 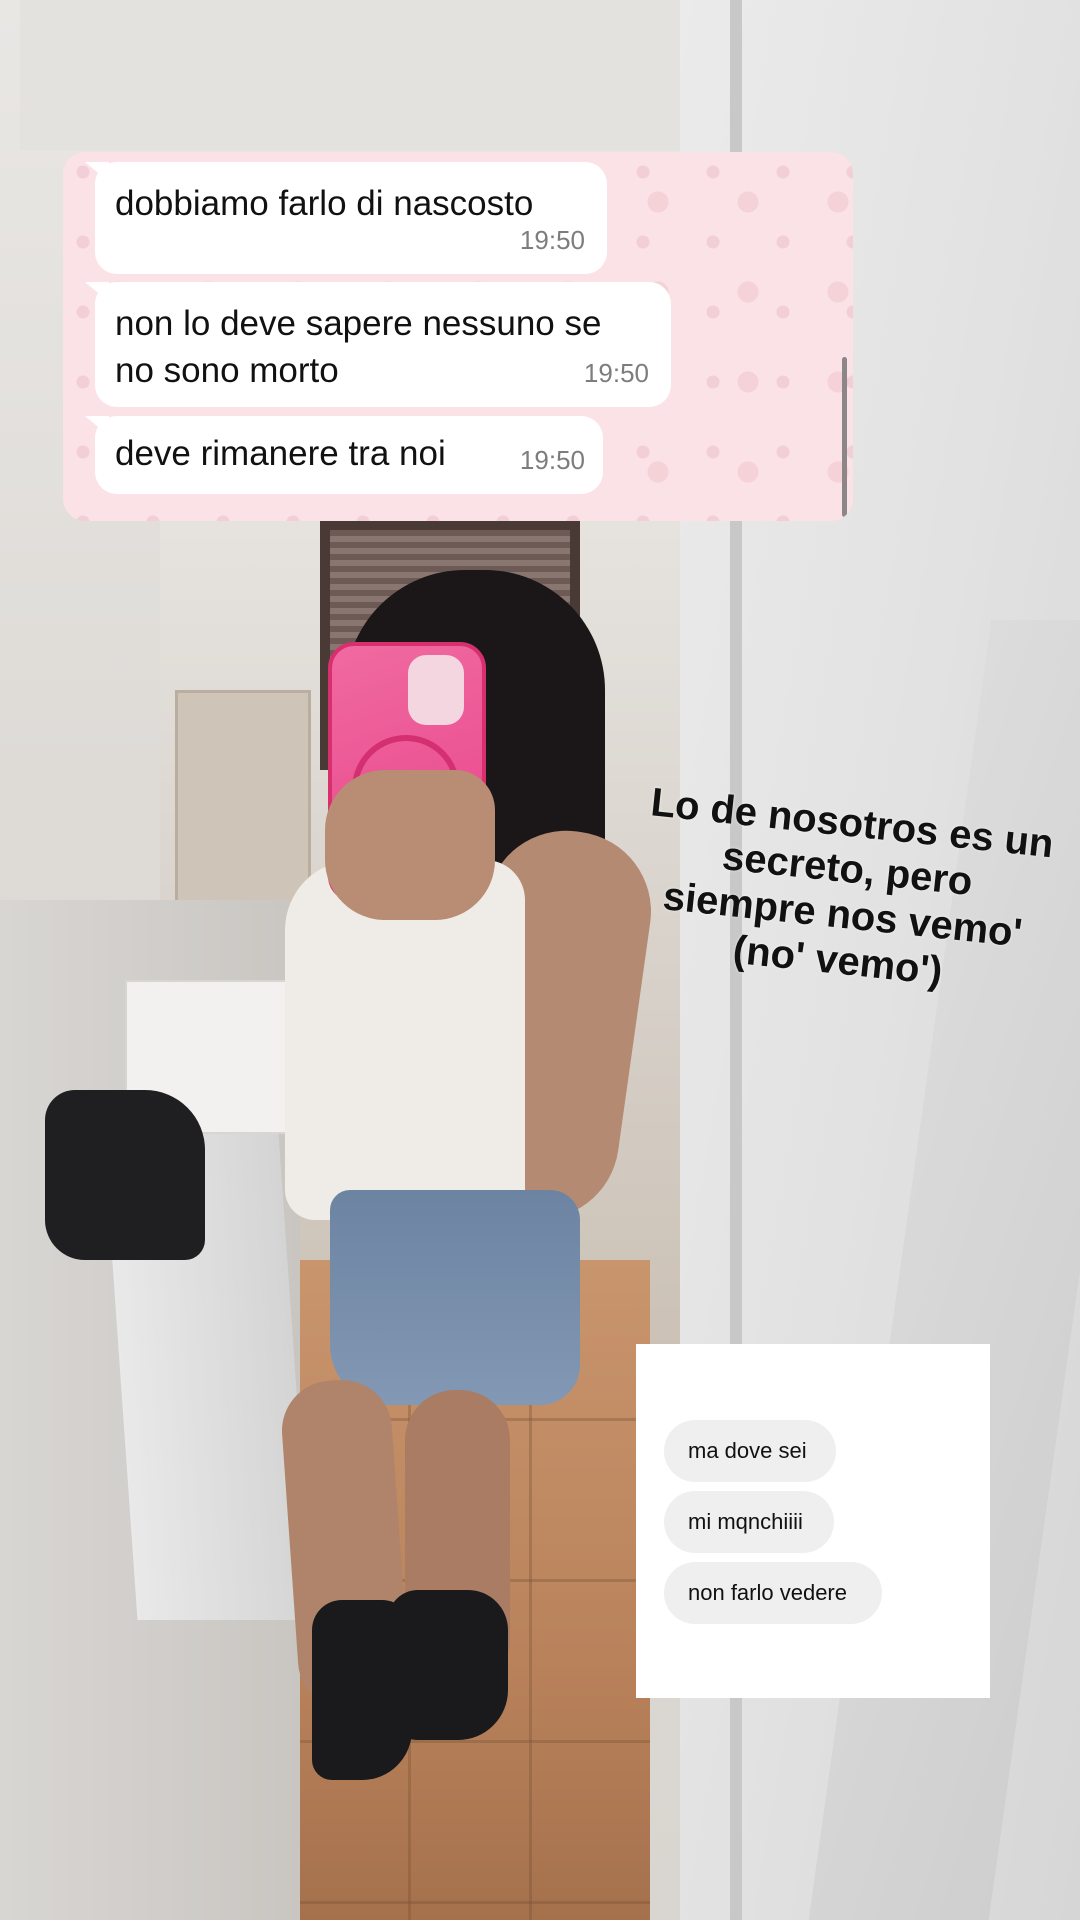 What do you see at coordinates (358, 323) in the screenshot?
I see `message-text-line-1: non lo deve sapere nessuno se` at bounding box center [358, 323].